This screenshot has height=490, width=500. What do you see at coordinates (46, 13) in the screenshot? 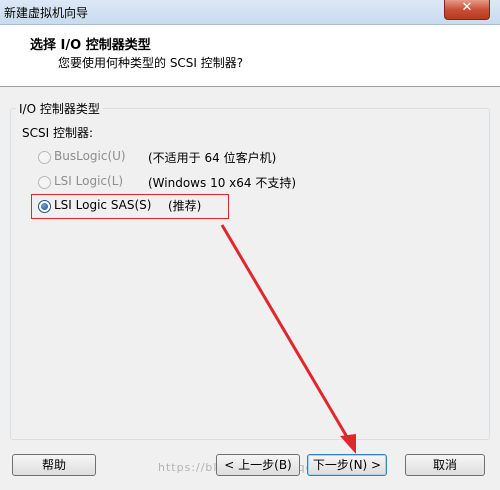
I see `window-title: 新建虚拟机向导` at bounding box center [46, 13].